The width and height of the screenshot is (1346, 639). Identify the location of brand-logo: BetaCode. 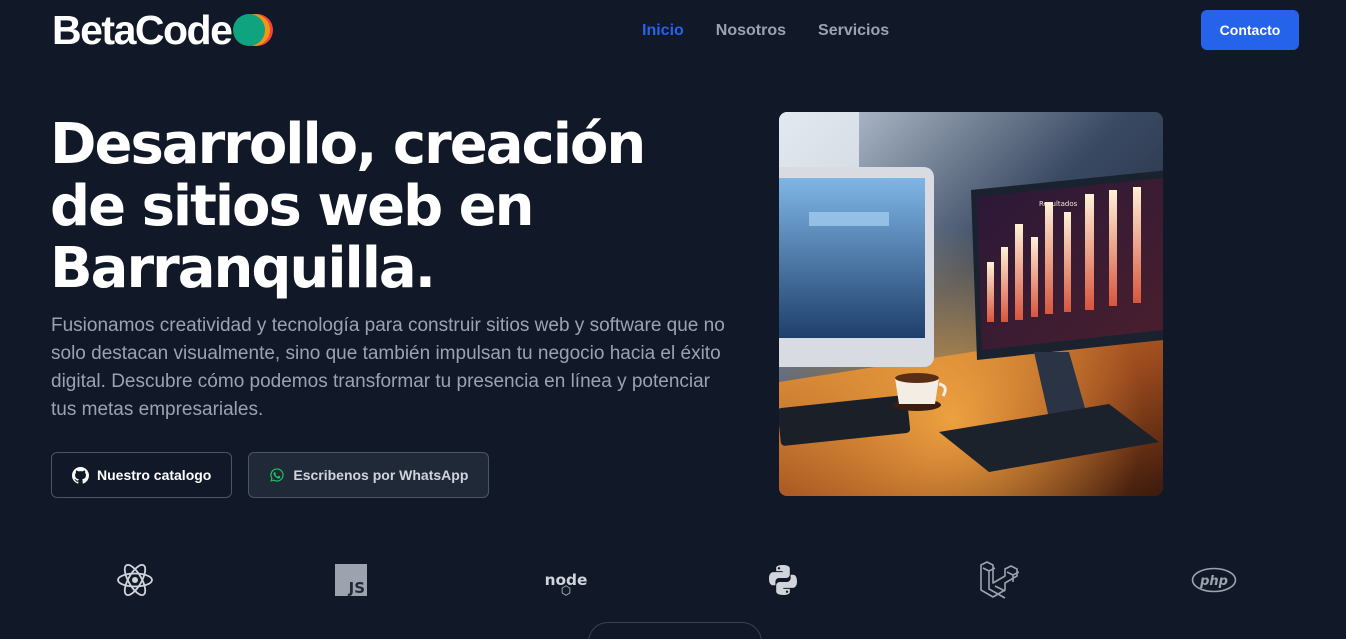
(163, 30).